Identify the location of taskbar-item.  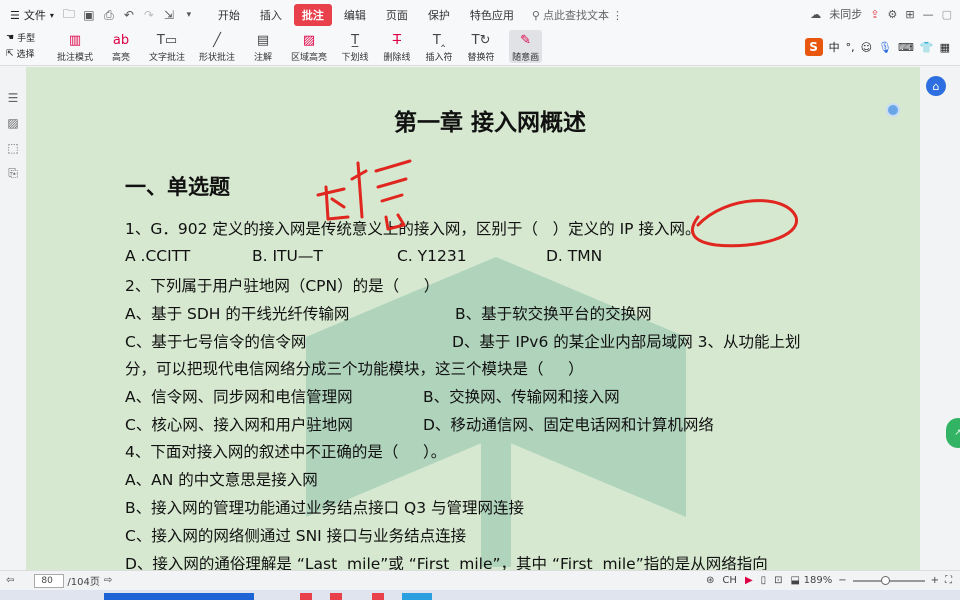
(179, 596).